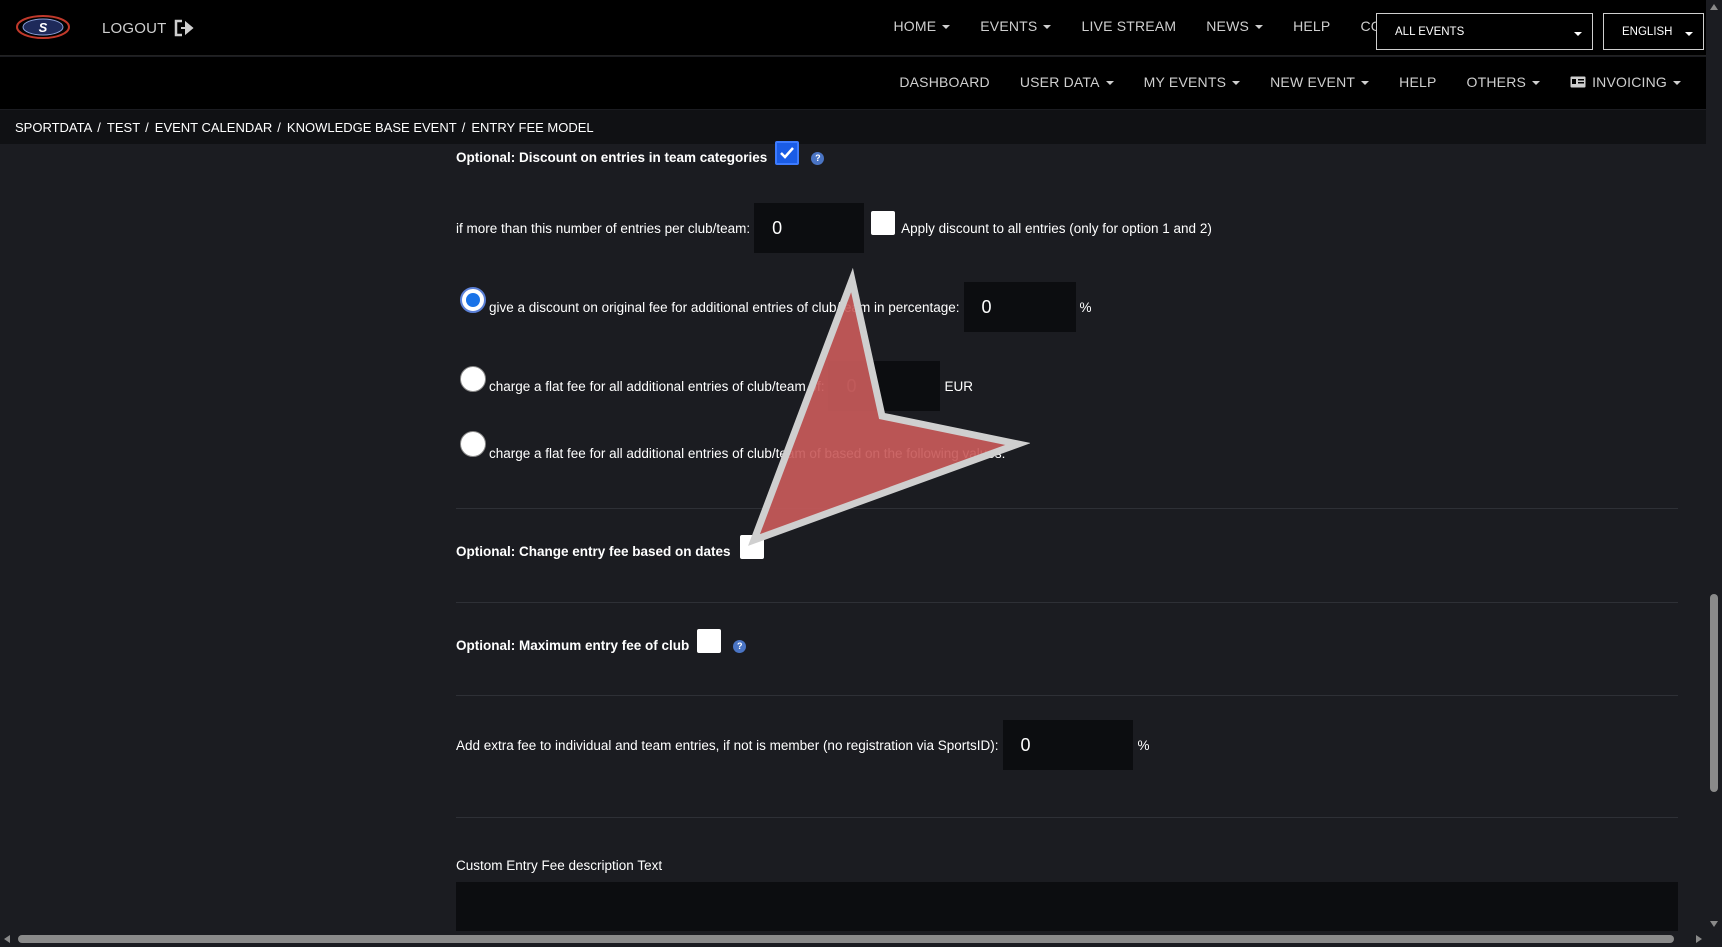 Image resolution: width=1722 pixels, height=947 pixels. I want to click on max-fee-checkbox, so click(709, 640).